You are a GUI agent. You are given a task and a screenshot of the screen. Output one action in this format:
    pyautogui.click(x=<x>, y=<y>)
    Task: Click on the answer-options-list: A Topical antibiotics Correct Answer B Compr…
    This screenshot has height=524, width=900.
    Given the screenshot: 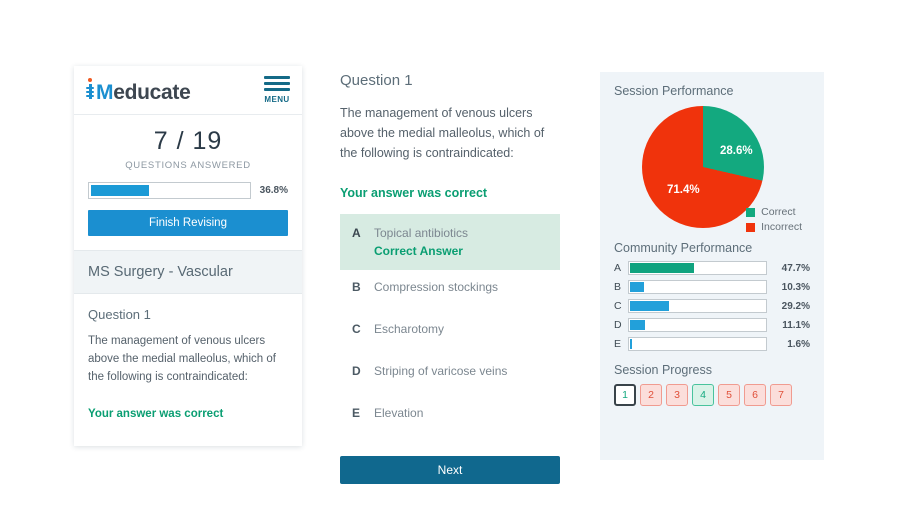 What is the action you would take?
    pyautogui.click(x=450, y=326)
    